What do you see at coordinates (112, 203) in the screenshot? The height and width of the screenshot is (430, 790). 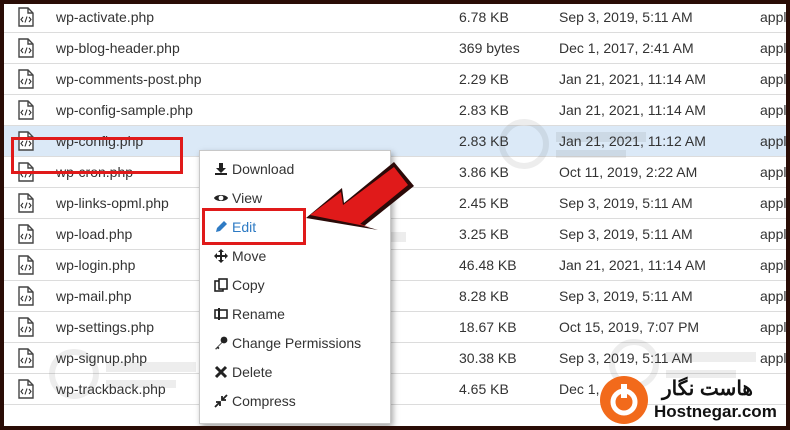 I see `file-name: wp-links-opml.php` at bounding box center [112, 203].